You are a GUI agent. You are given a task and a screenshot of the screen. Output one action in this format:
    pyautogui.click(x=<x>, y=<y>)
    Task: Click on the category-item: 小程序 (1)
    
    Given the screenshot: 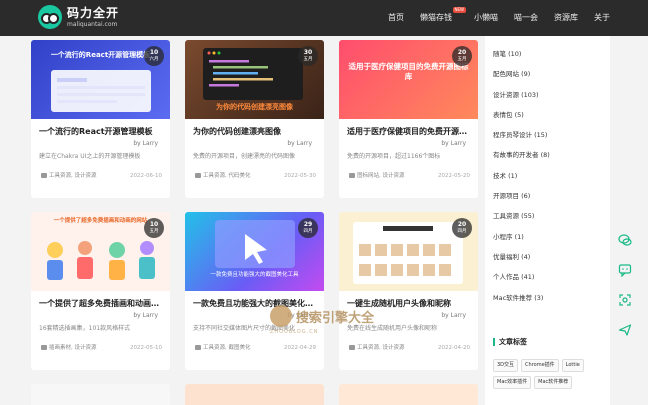 What is the action you would take?
    pyautogui.click(x=551, y=243)
    